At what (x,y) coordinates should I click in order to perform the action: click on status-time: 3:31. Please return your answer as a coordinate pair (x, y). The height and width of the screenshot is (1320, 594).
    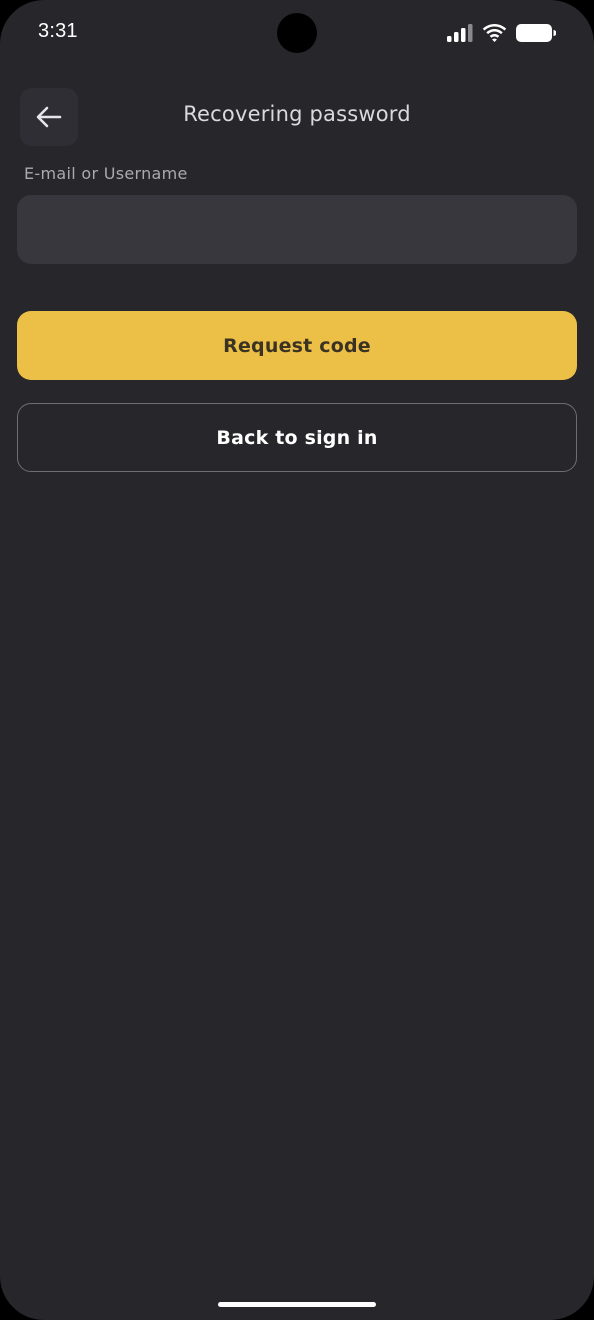
    Looking at the image, I should click on (58, 31).